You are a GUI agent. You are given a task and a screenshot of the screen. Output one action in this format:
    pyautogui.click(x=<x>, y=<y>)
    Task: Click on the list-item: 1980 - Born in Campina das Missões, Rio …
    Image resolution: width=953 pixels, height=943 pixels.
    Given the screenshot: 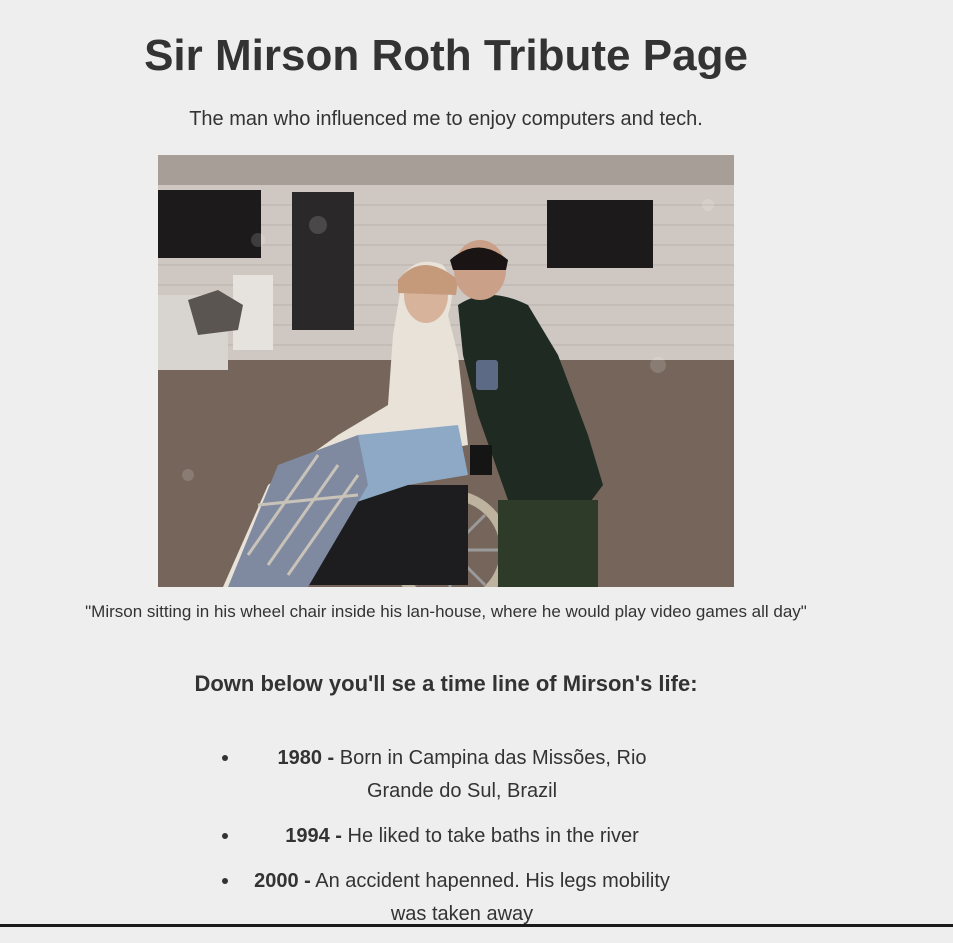 What is the action you would take?
    pyautogui.click(x=462, y=775)
    